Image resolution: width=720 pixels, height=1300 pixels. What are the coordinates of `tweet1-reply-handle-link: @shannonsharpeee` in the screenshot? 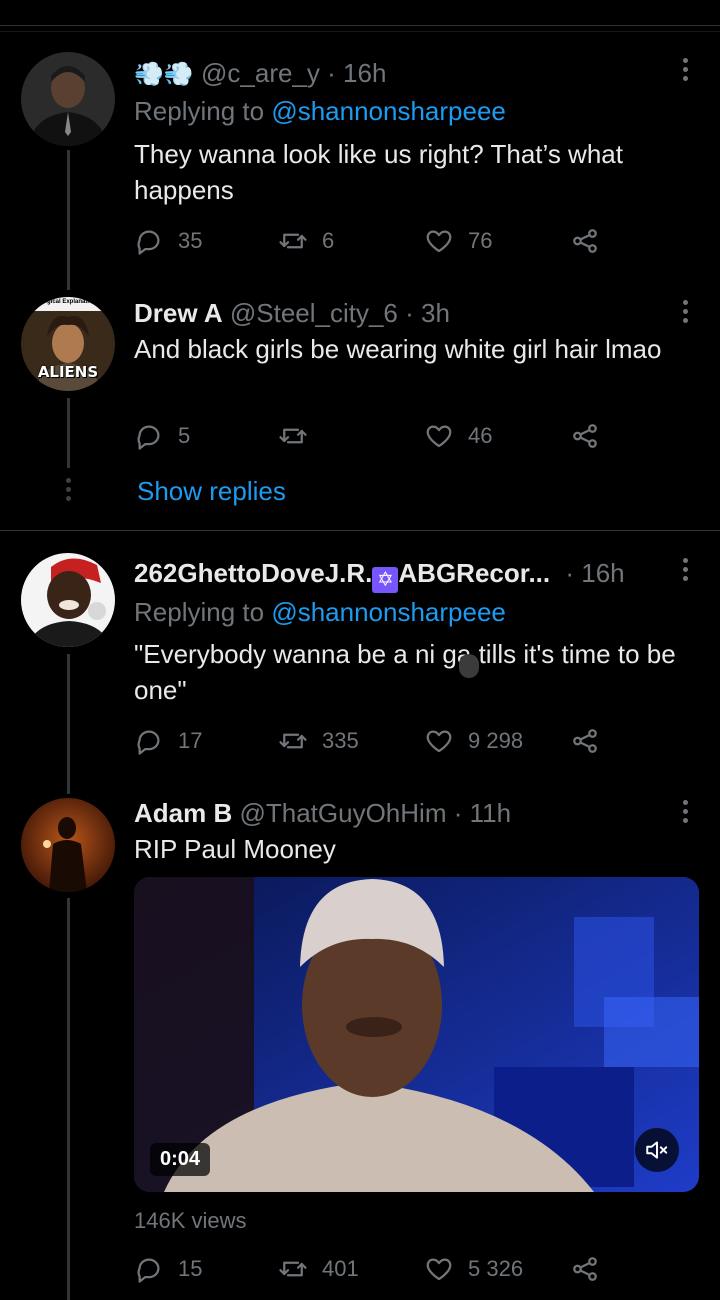 It's located at (388, 111).